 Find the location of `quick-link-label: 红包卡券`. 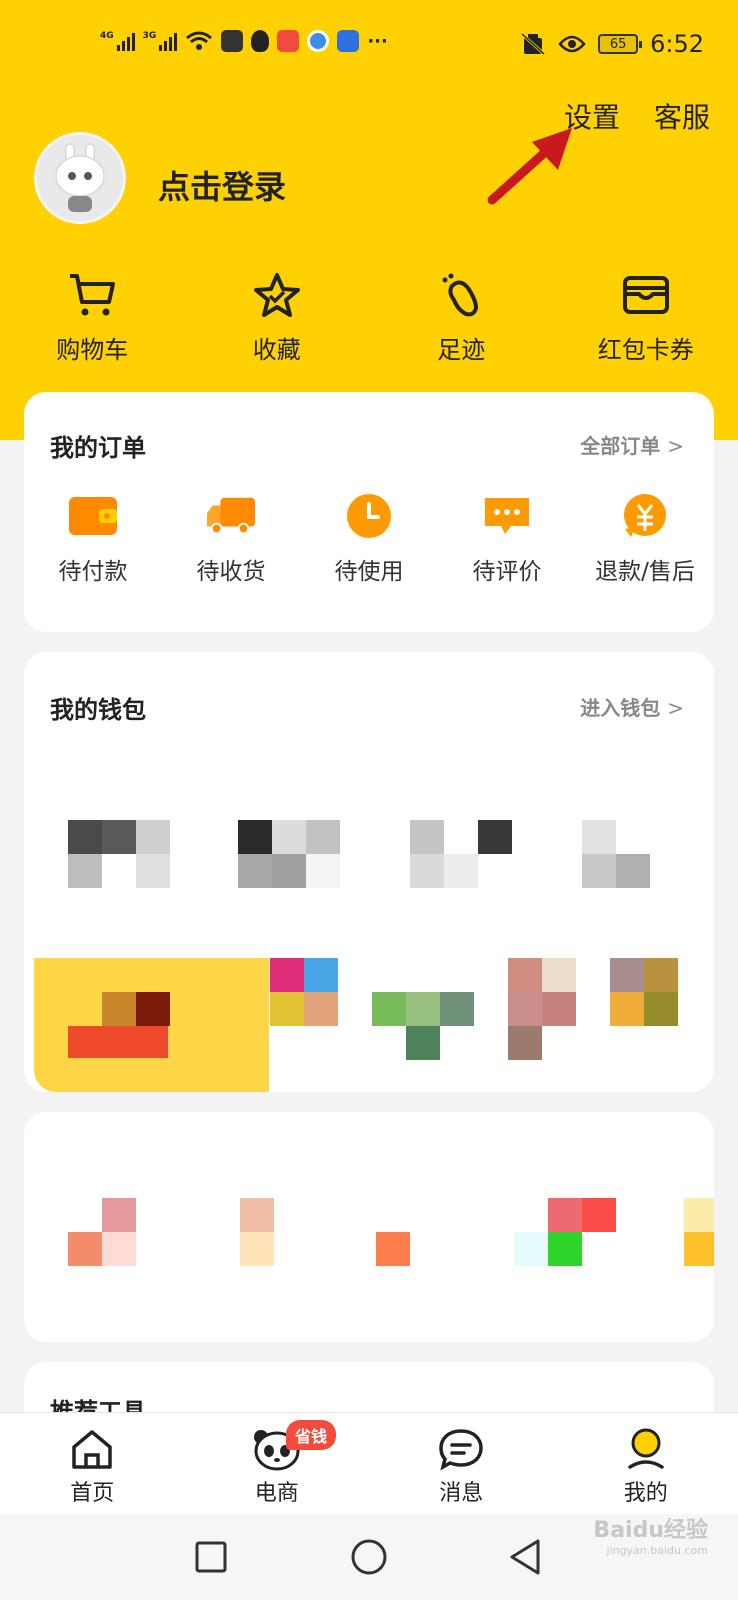

quick-link-label: 红包卡券 is located at coordinates (645, 350).